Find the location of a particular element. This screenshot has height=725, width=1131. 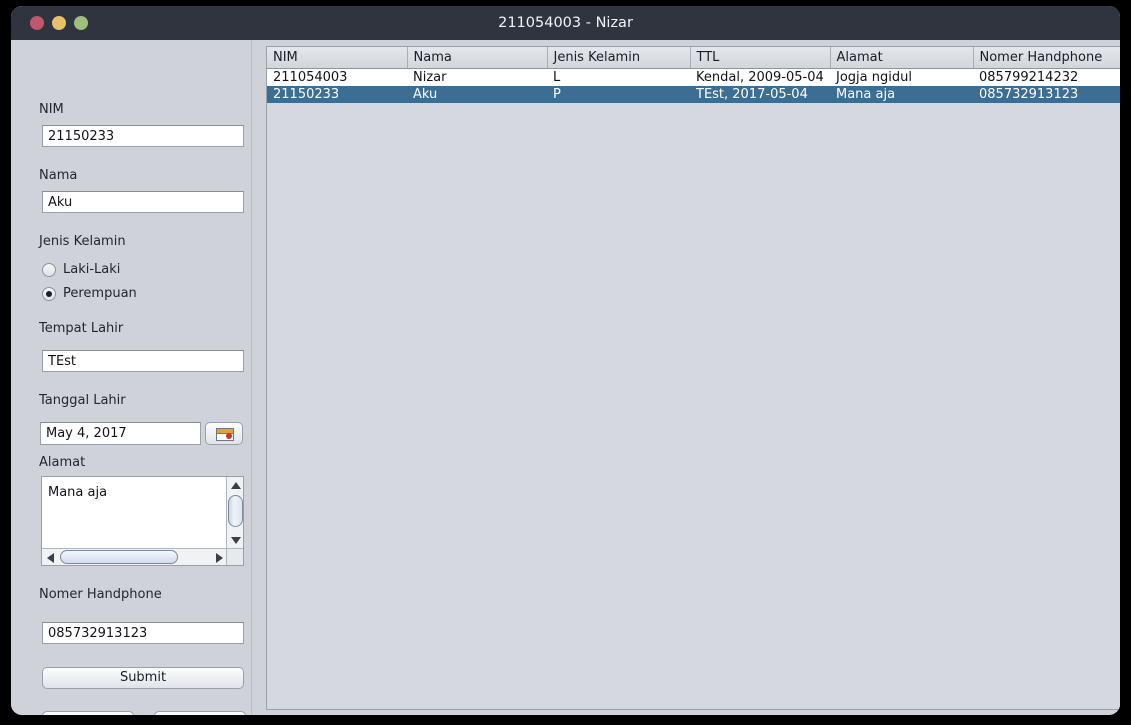

cell-jenis-kelamin: L is located at coordinates (557, 77).